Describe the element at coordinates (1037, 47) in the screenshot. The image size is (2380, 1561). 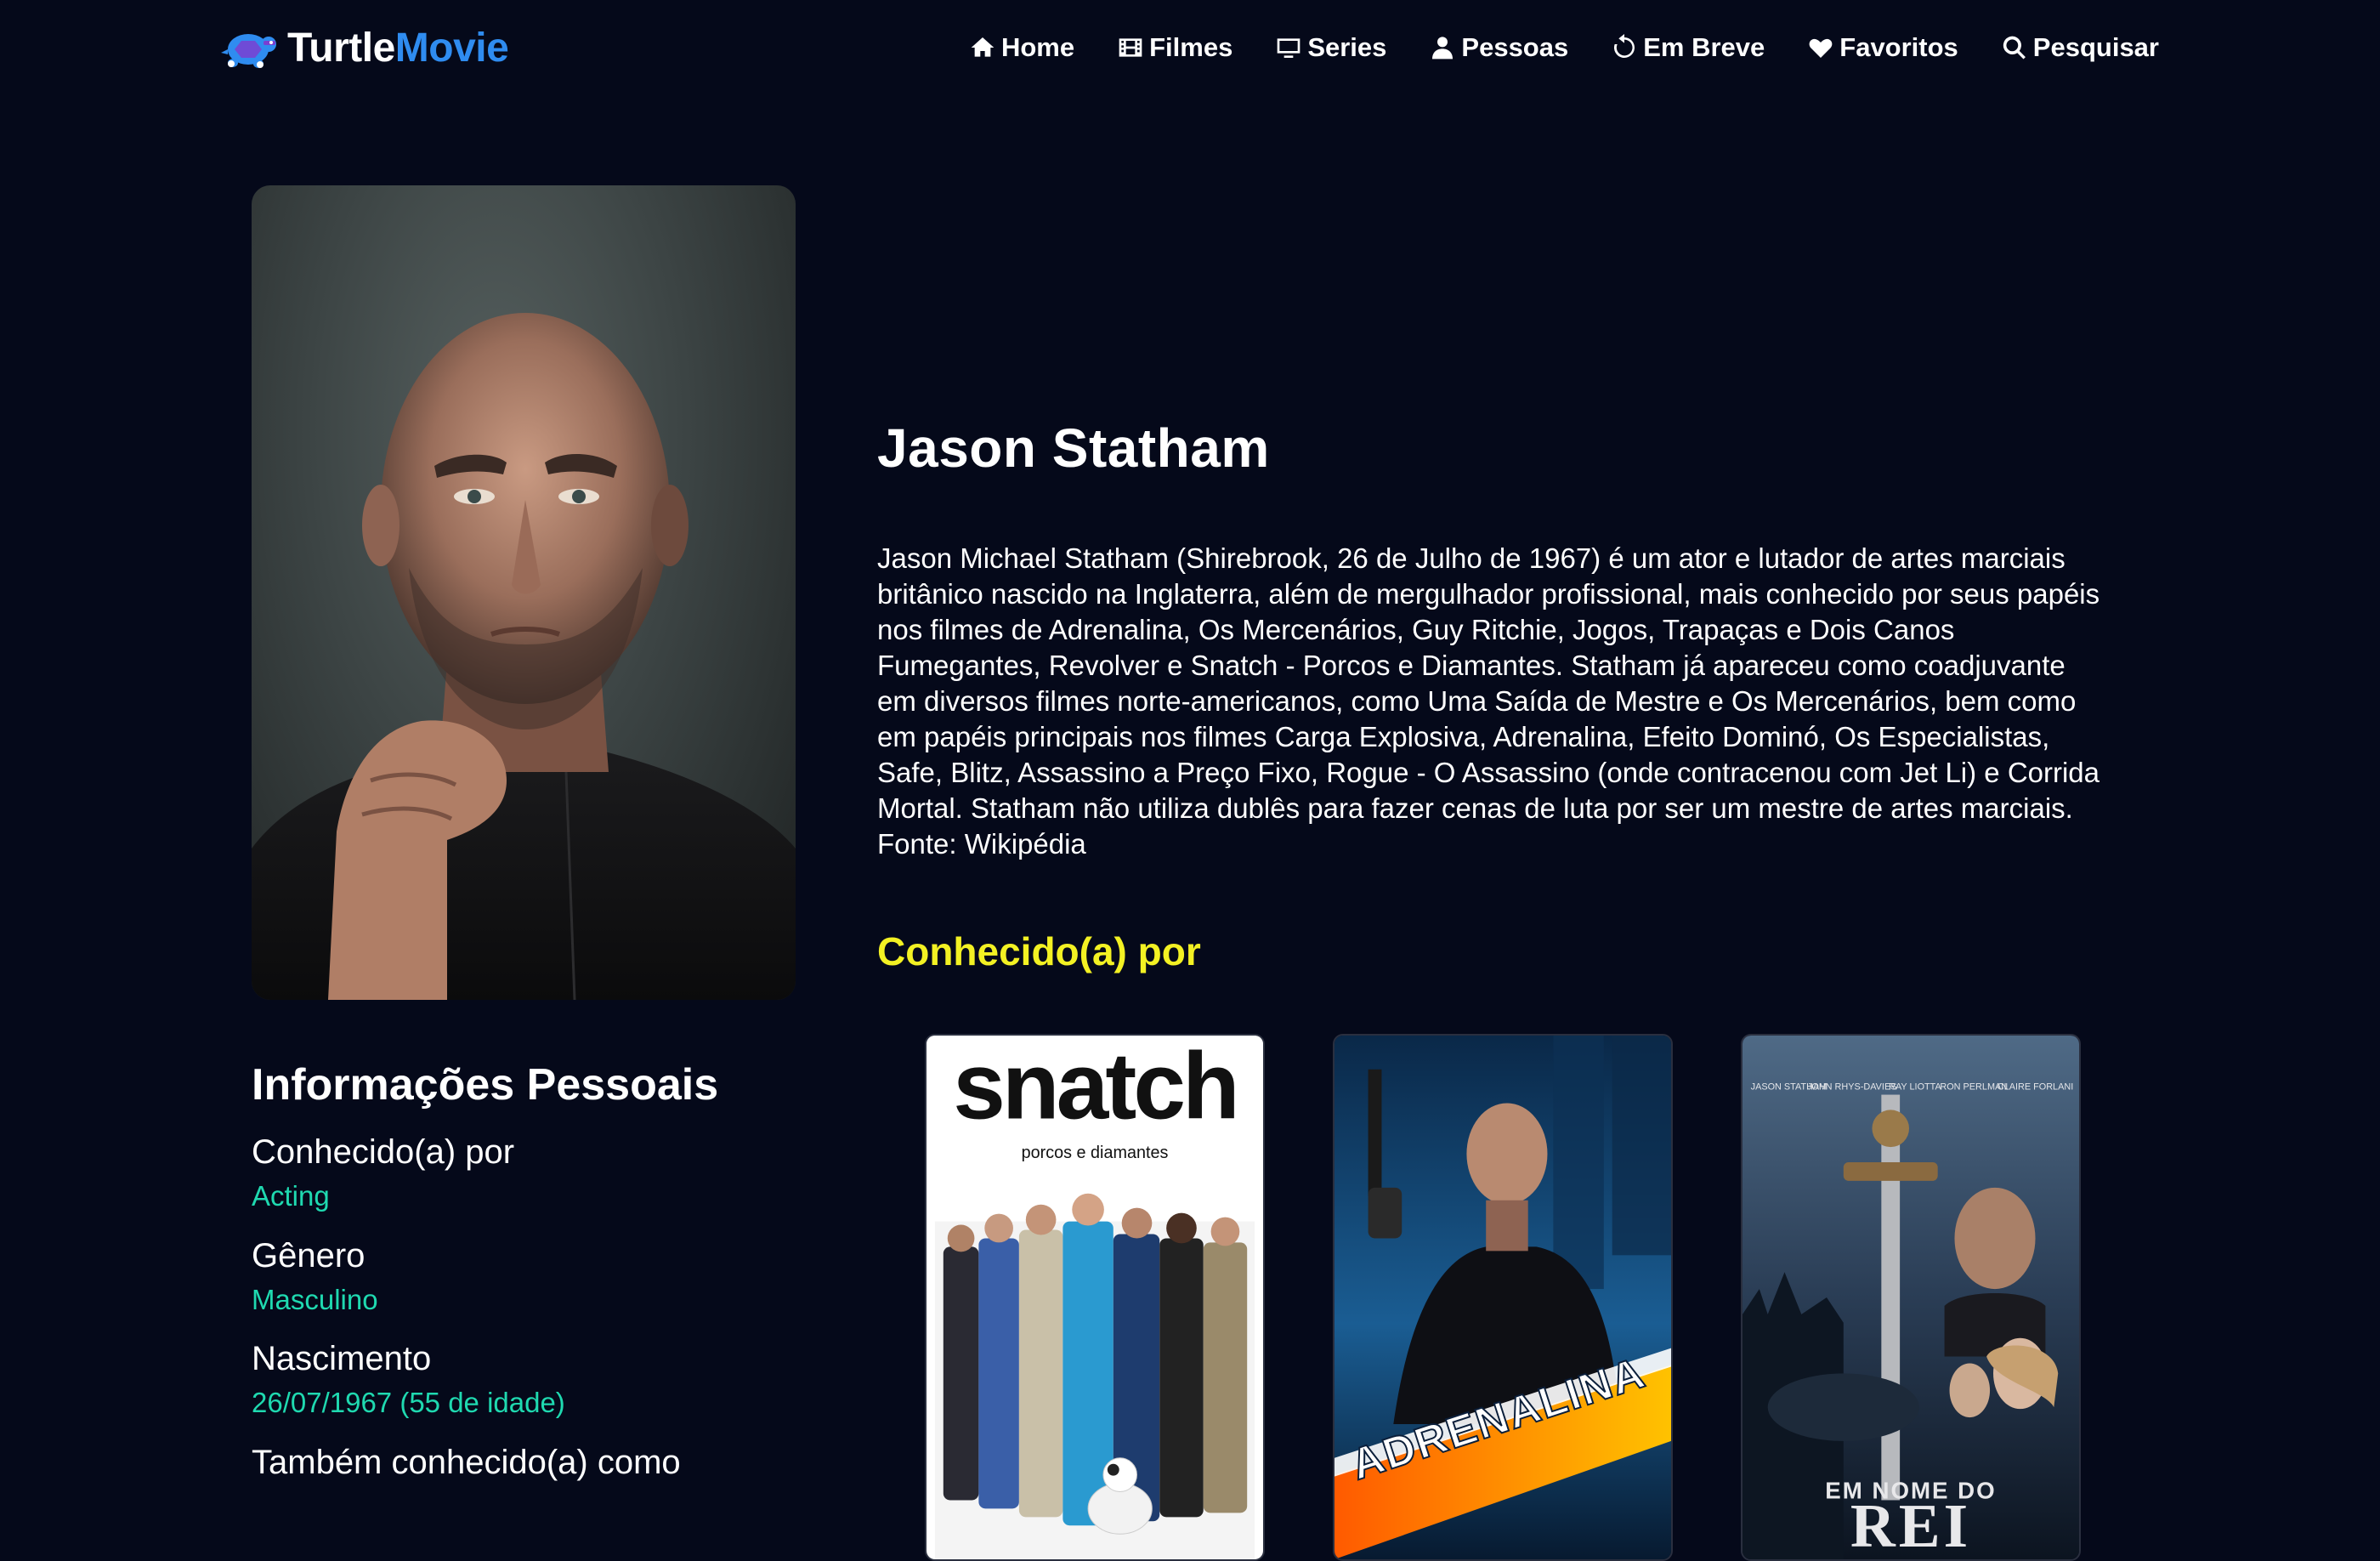
I see `nav-home-label: Home` at that location.